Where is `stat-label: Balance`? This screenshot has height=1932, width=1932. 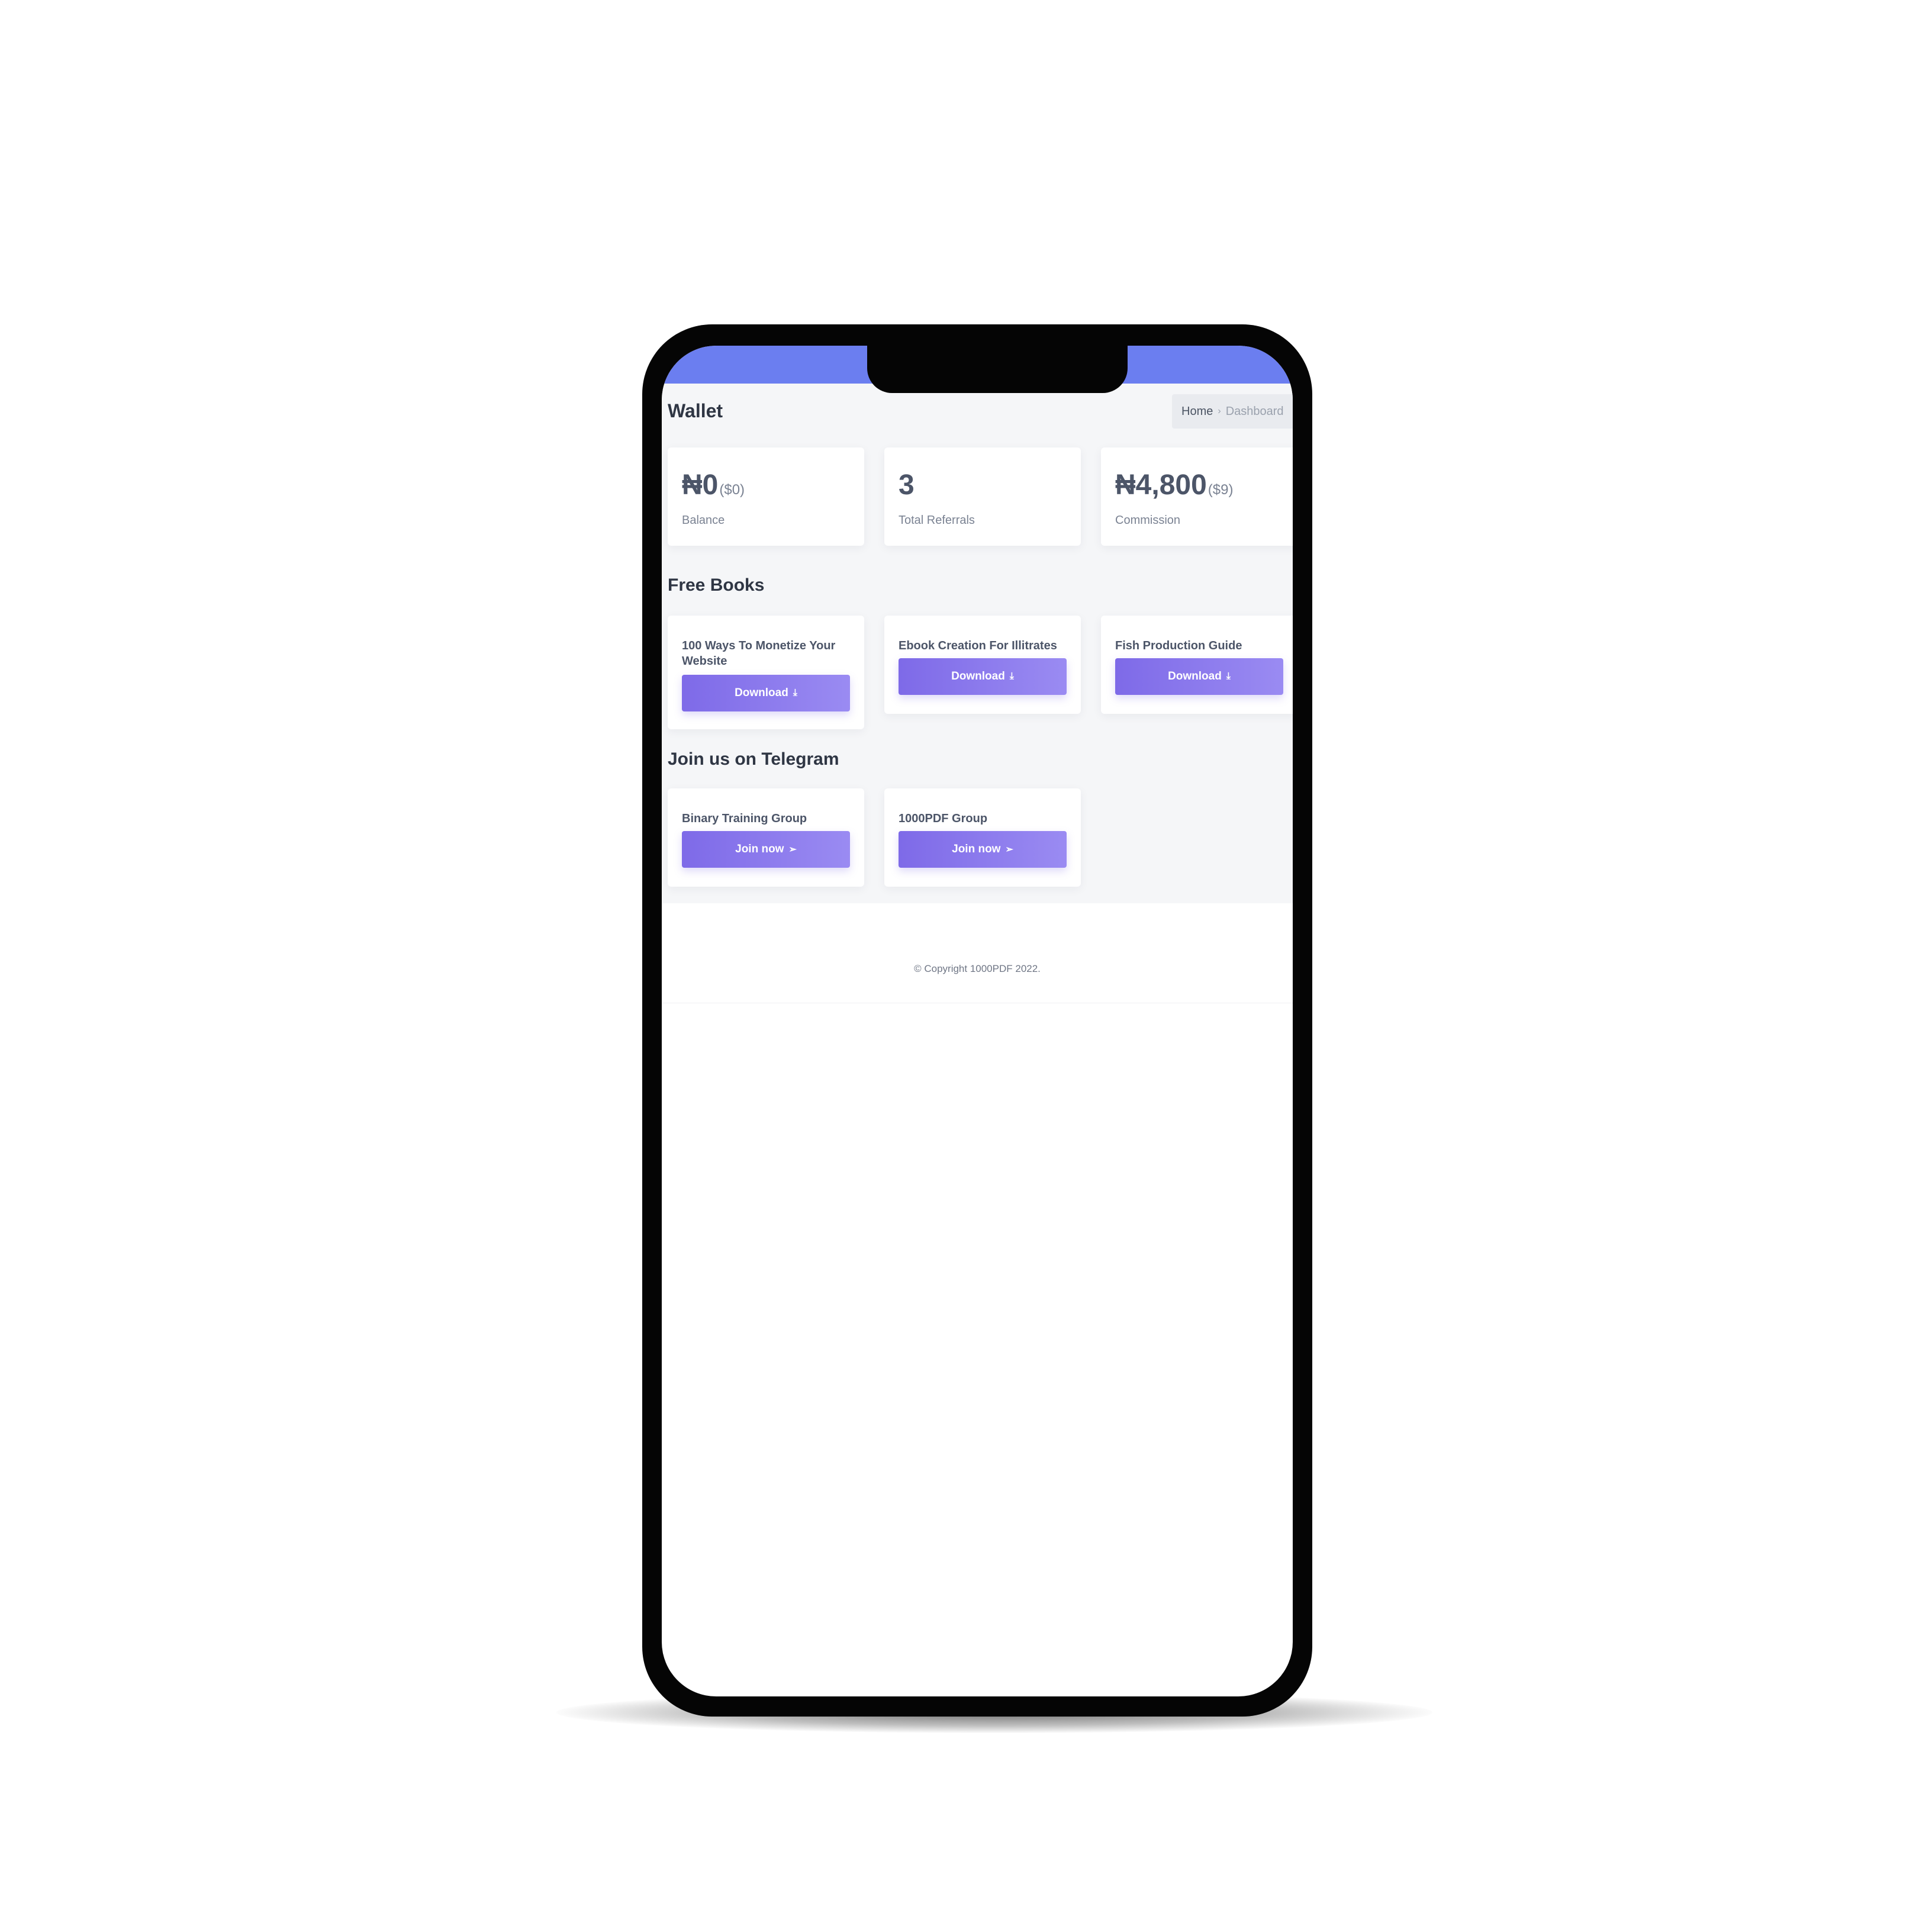 stat-label: Balance is located at coordinates (703, 520).